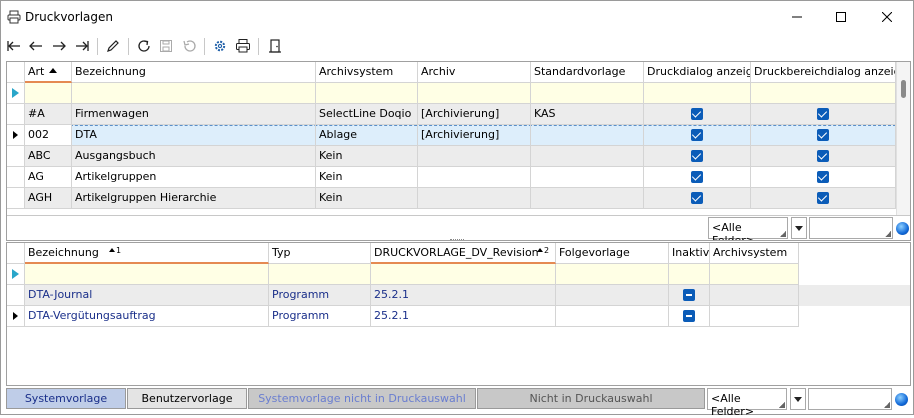 This screenshot has width=914, height=418. I want to click on table-row: ABC Ausgangsbuch Kein, so click(458, 156).